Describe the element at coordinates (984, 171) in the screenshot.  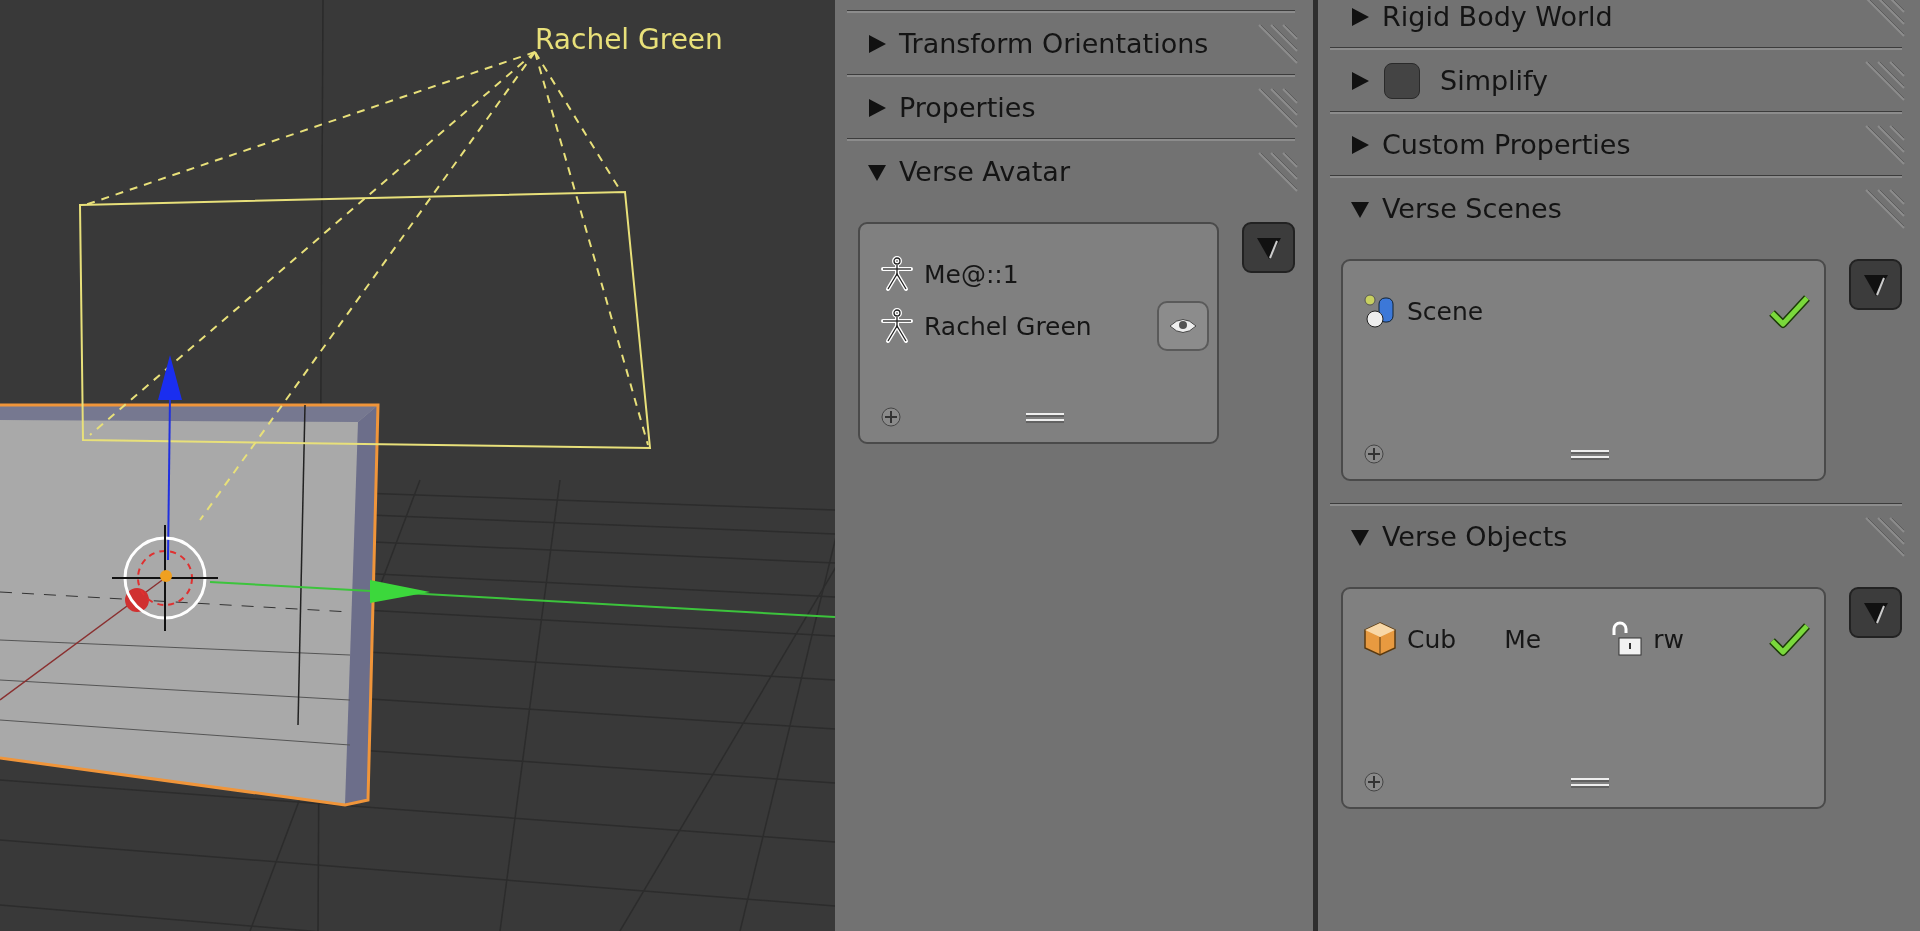
I see `panel-title: Verse Avatar` at that location.